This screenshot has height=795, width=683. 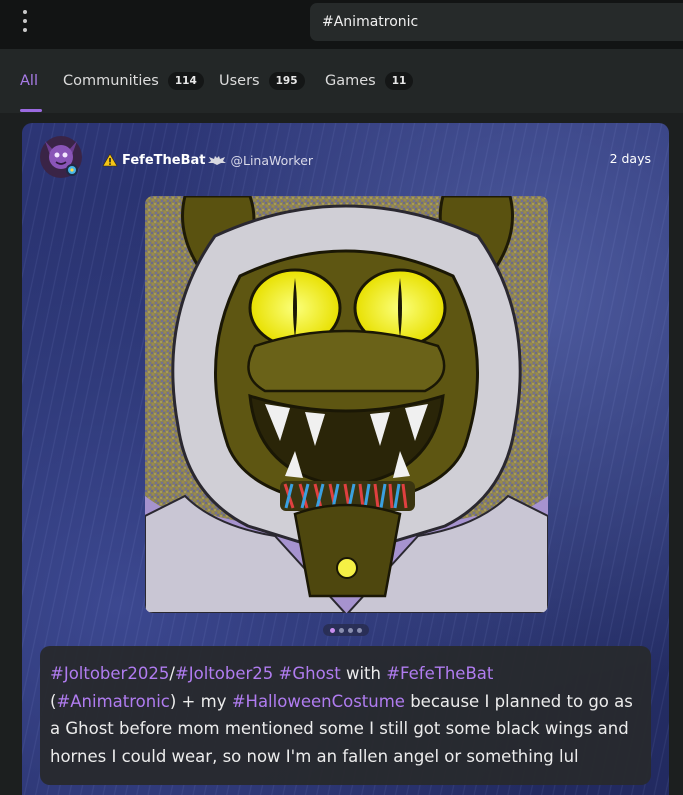 I want to click on tab-games: Games 11, so click(x=369, y=81).